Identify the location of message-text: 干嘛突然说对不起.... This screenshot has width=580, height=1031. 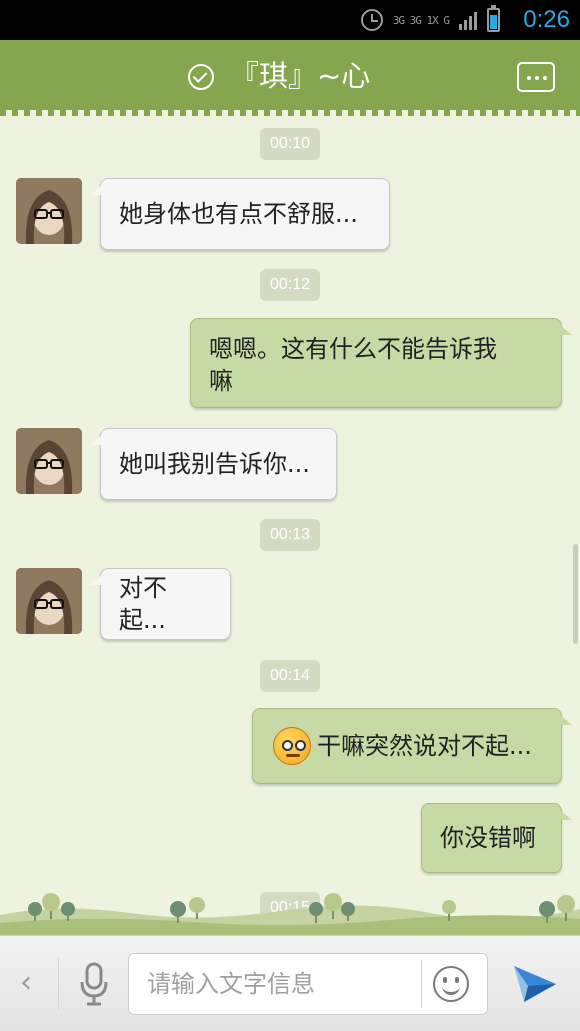
(424, 746).